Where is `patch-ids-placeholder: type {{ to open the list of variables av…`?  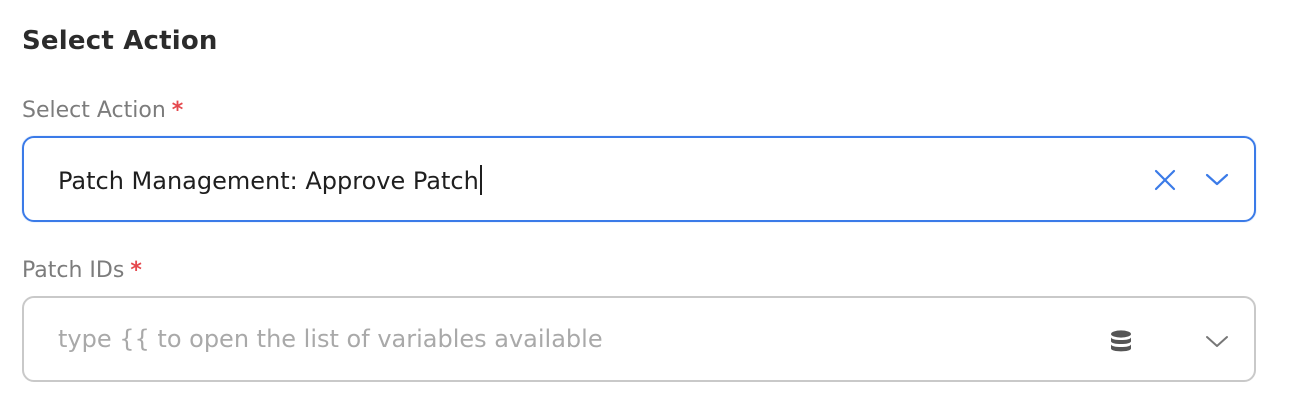
patch-ids-placeholder: type {{ to open the list of variables av… is located at coordinates (330, 339).